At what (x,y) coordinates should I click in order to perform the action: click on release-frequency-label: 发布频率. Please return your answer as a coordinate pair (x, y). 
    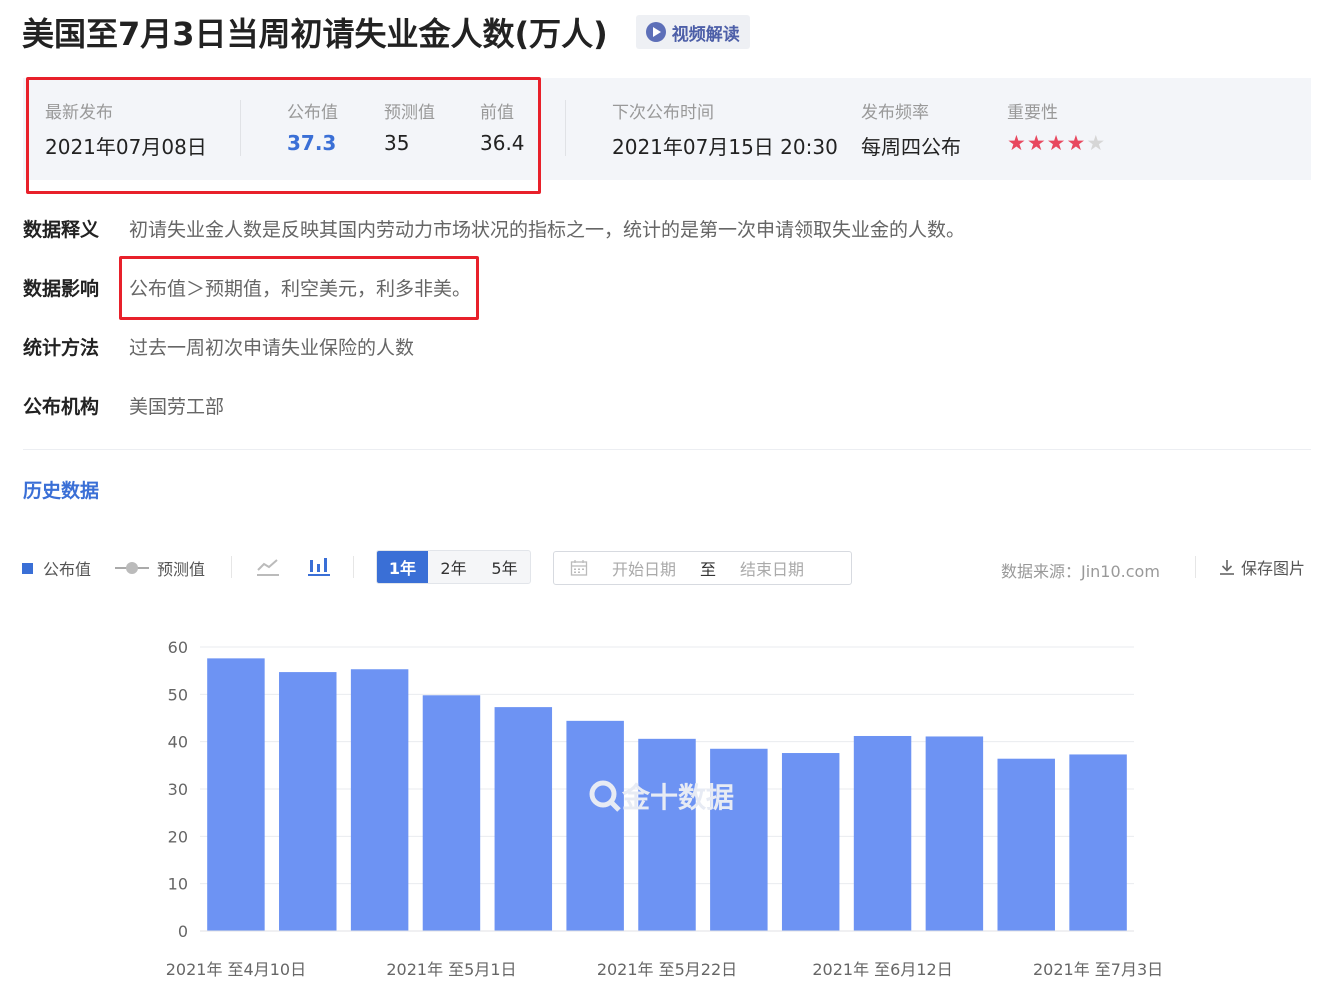
    Looking at the image, I should click on (895, 113).